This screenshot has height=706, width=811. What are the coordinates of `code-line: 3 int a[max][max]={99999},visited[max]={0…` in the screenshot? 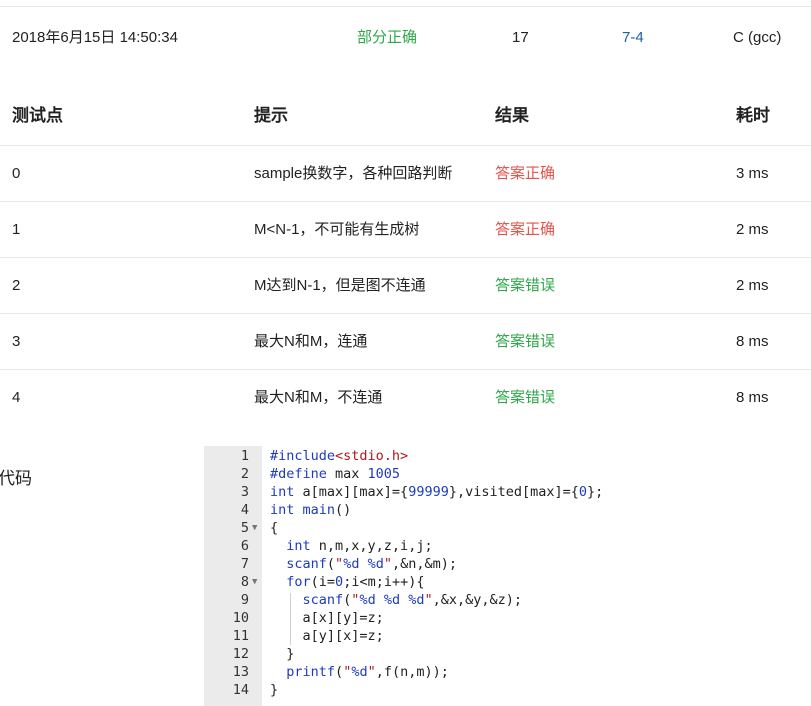 It's located at (507, 492).